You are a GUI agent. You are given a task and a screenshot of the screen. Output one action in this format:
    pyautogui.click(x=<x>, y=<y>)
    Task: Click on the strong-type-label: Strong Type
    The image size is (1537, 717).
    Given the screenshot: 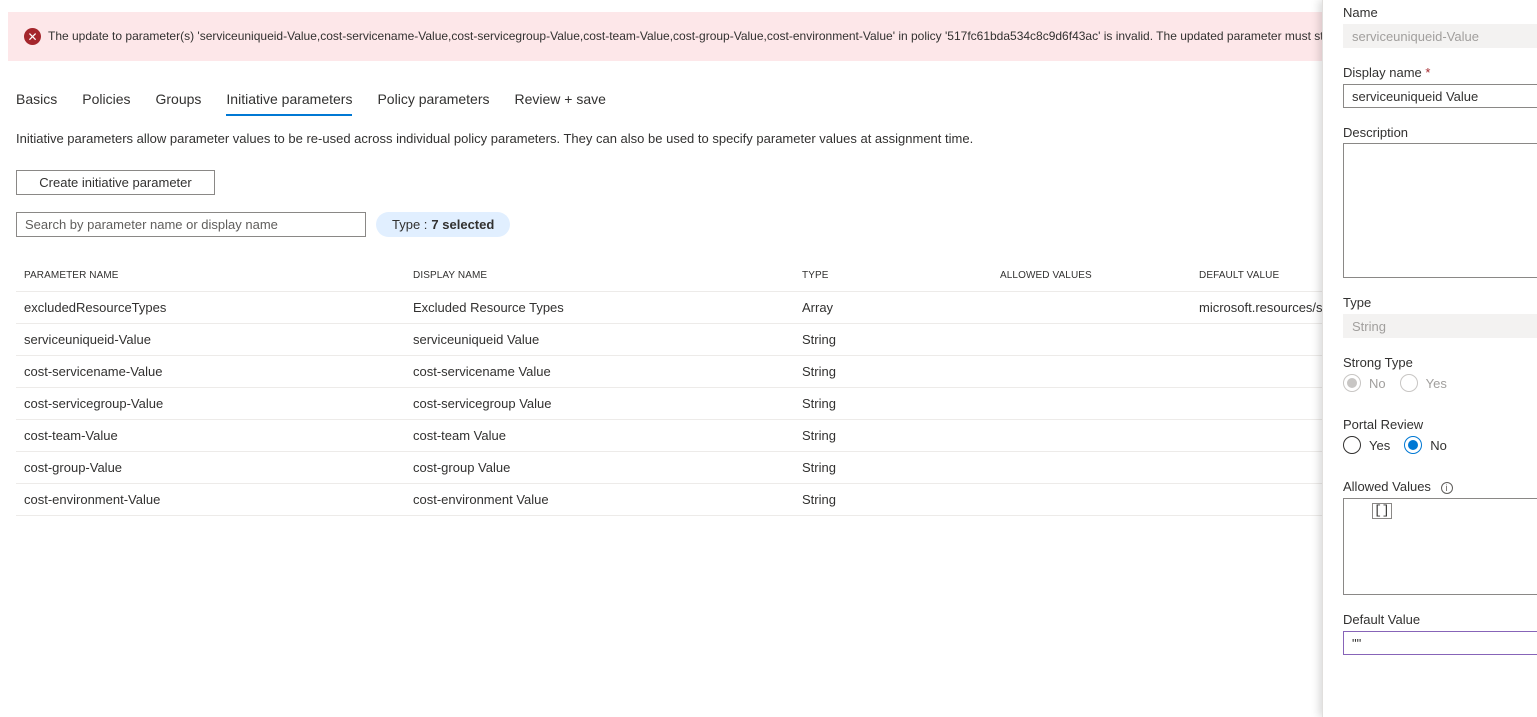 What is the action you would take?
    pyautogui.click(x=1378, y=362)
    